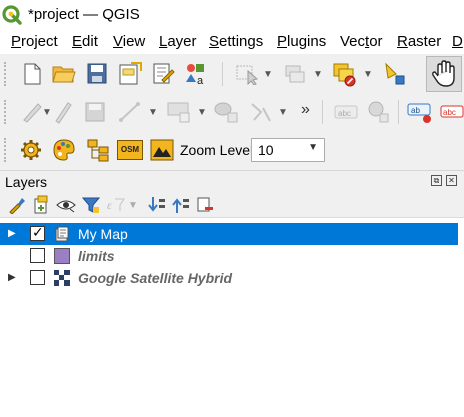  What do you see at coordinates (109, 205) in the screenshot?
I see `svg-text: ε` at bounding box center [109, 205].